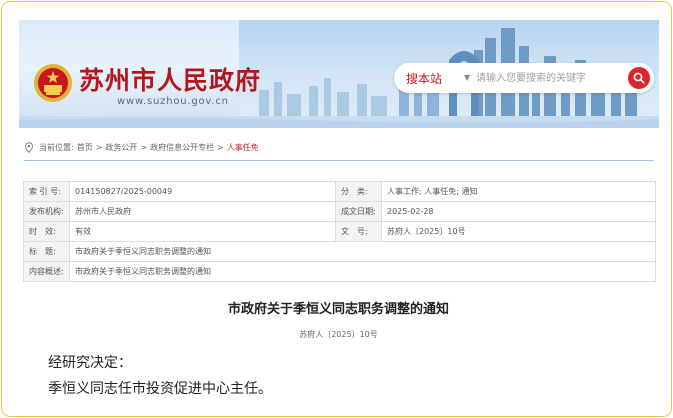  What do you see at coordinates (160, 389) in the screenshot?
I see `article-paragraph: 季恒义同志任市投资促进中心主任。` at bounding box center [160, 389].